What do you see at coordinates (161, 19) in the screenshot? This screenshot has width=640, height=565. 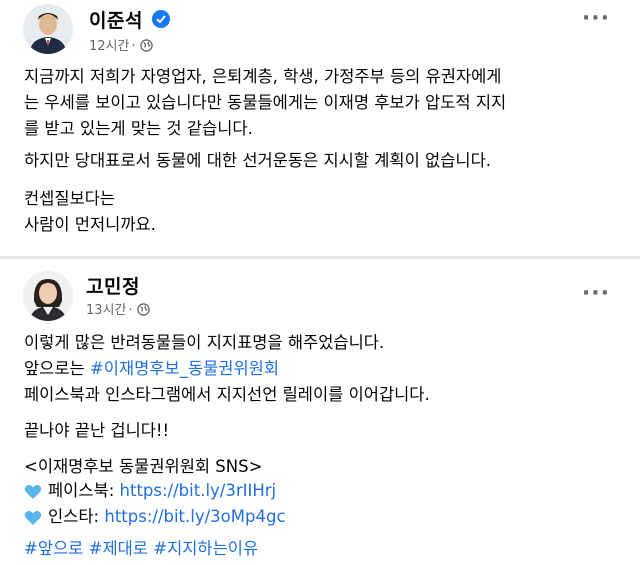 I see `verified-badge-icon` at bounding box center [161, 19].